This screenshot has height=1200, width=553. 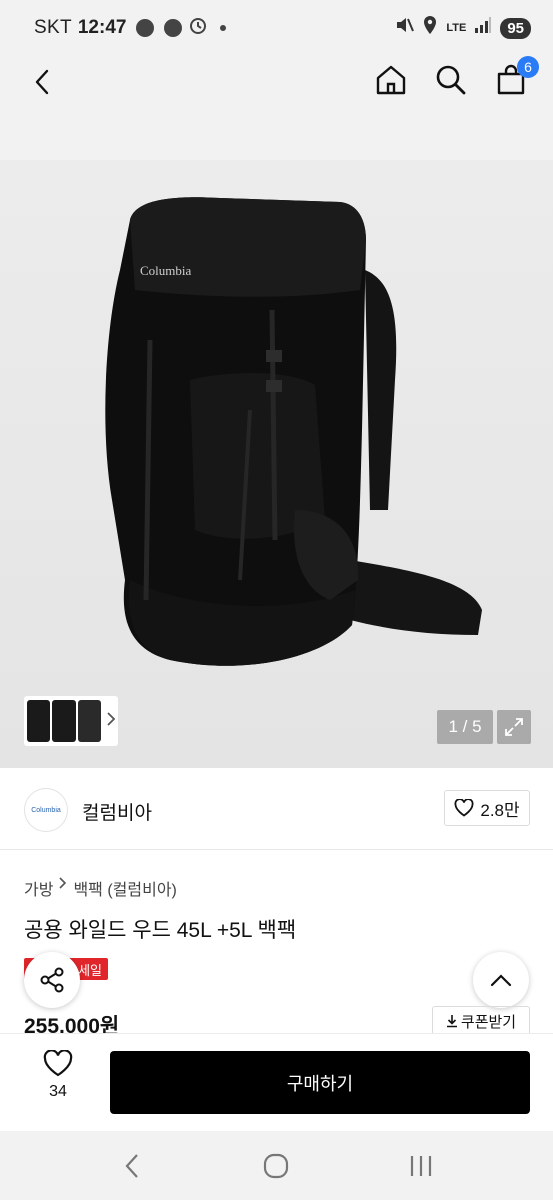 I want to click on cart-count-badge: 6, so click(x=528, y=67).